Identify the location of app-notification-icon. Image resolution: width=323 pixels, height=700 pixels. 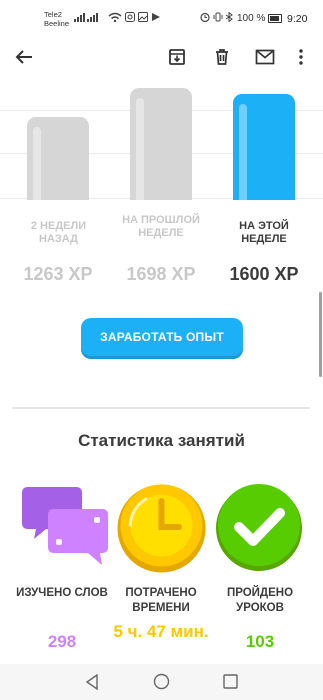
(130, 17).